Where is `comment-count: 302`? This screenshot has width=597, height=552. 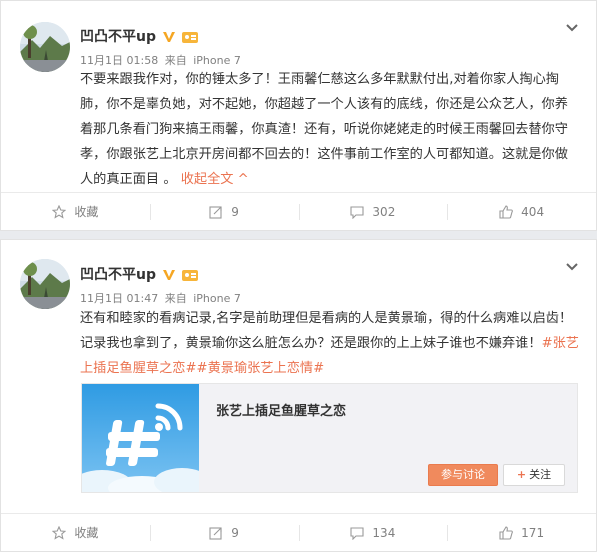 comment-count: 302 is located at coordinates (384, 211).